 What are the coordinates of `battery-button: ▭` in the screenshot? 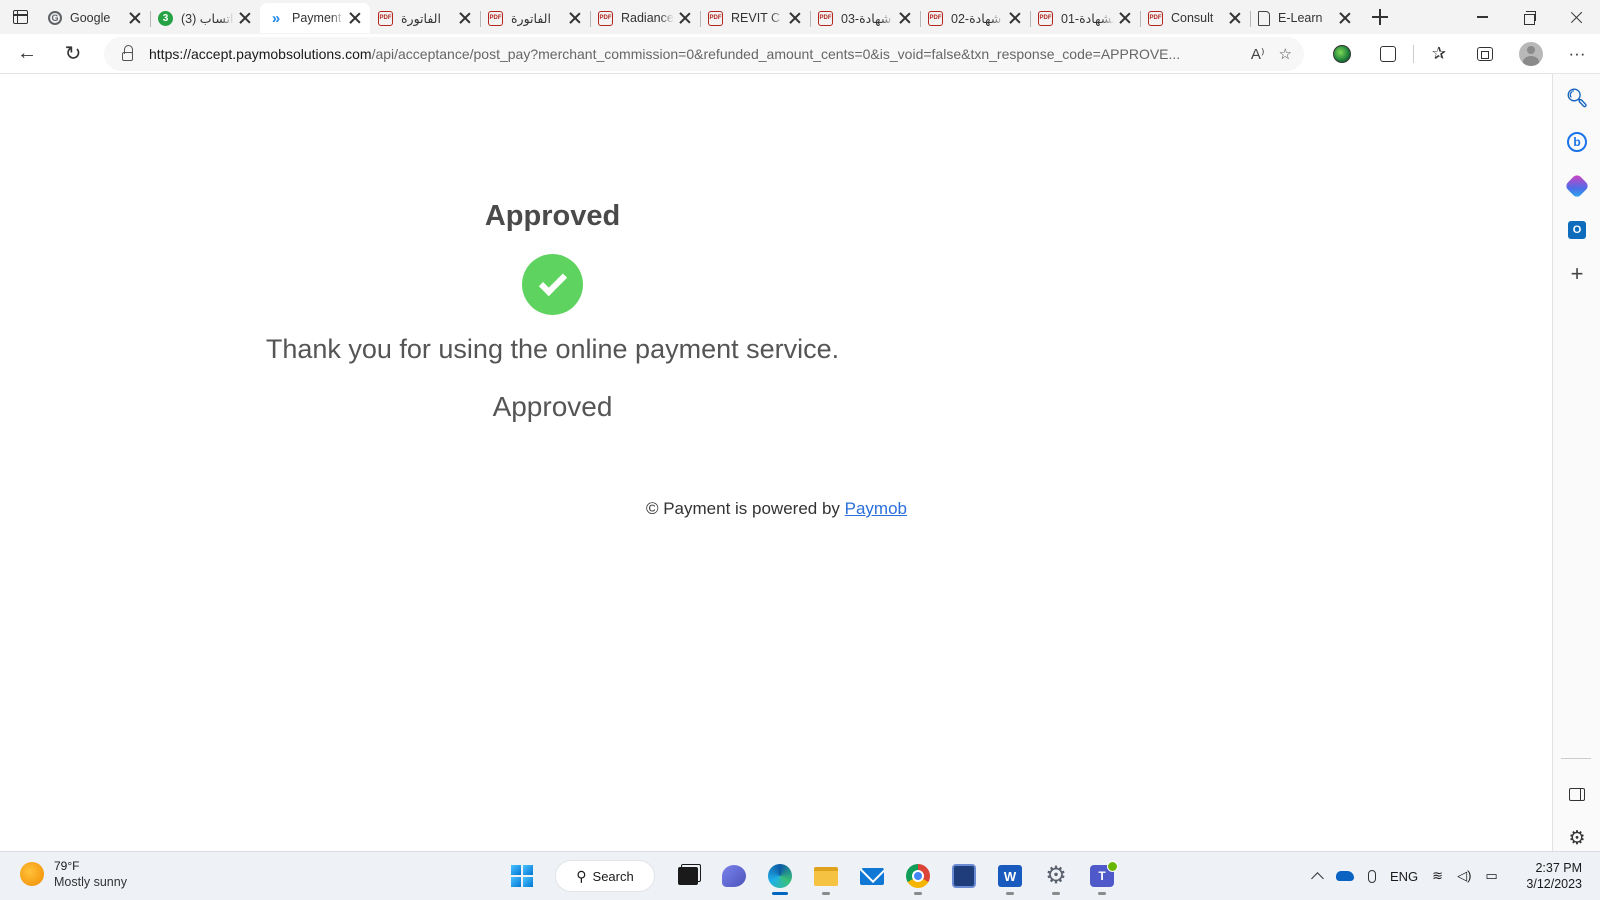 It's located at (1491, 876).